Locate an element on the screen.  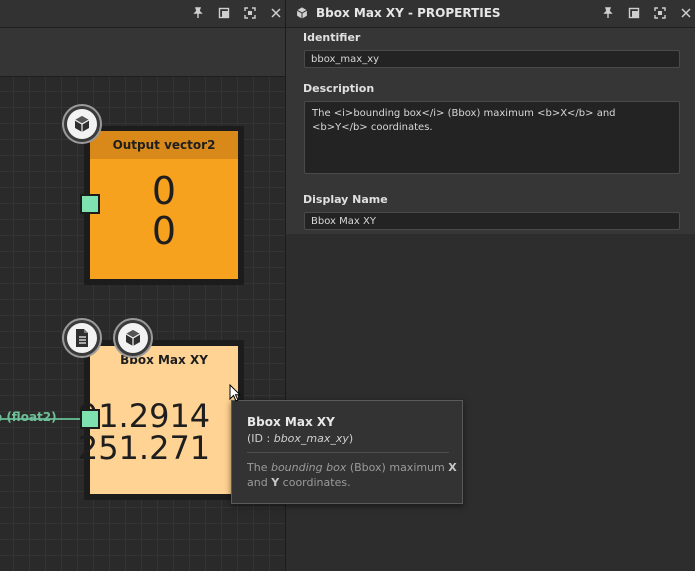
output-vector2-node: Output vector2 0 0 is located at coordinates (164, 205).